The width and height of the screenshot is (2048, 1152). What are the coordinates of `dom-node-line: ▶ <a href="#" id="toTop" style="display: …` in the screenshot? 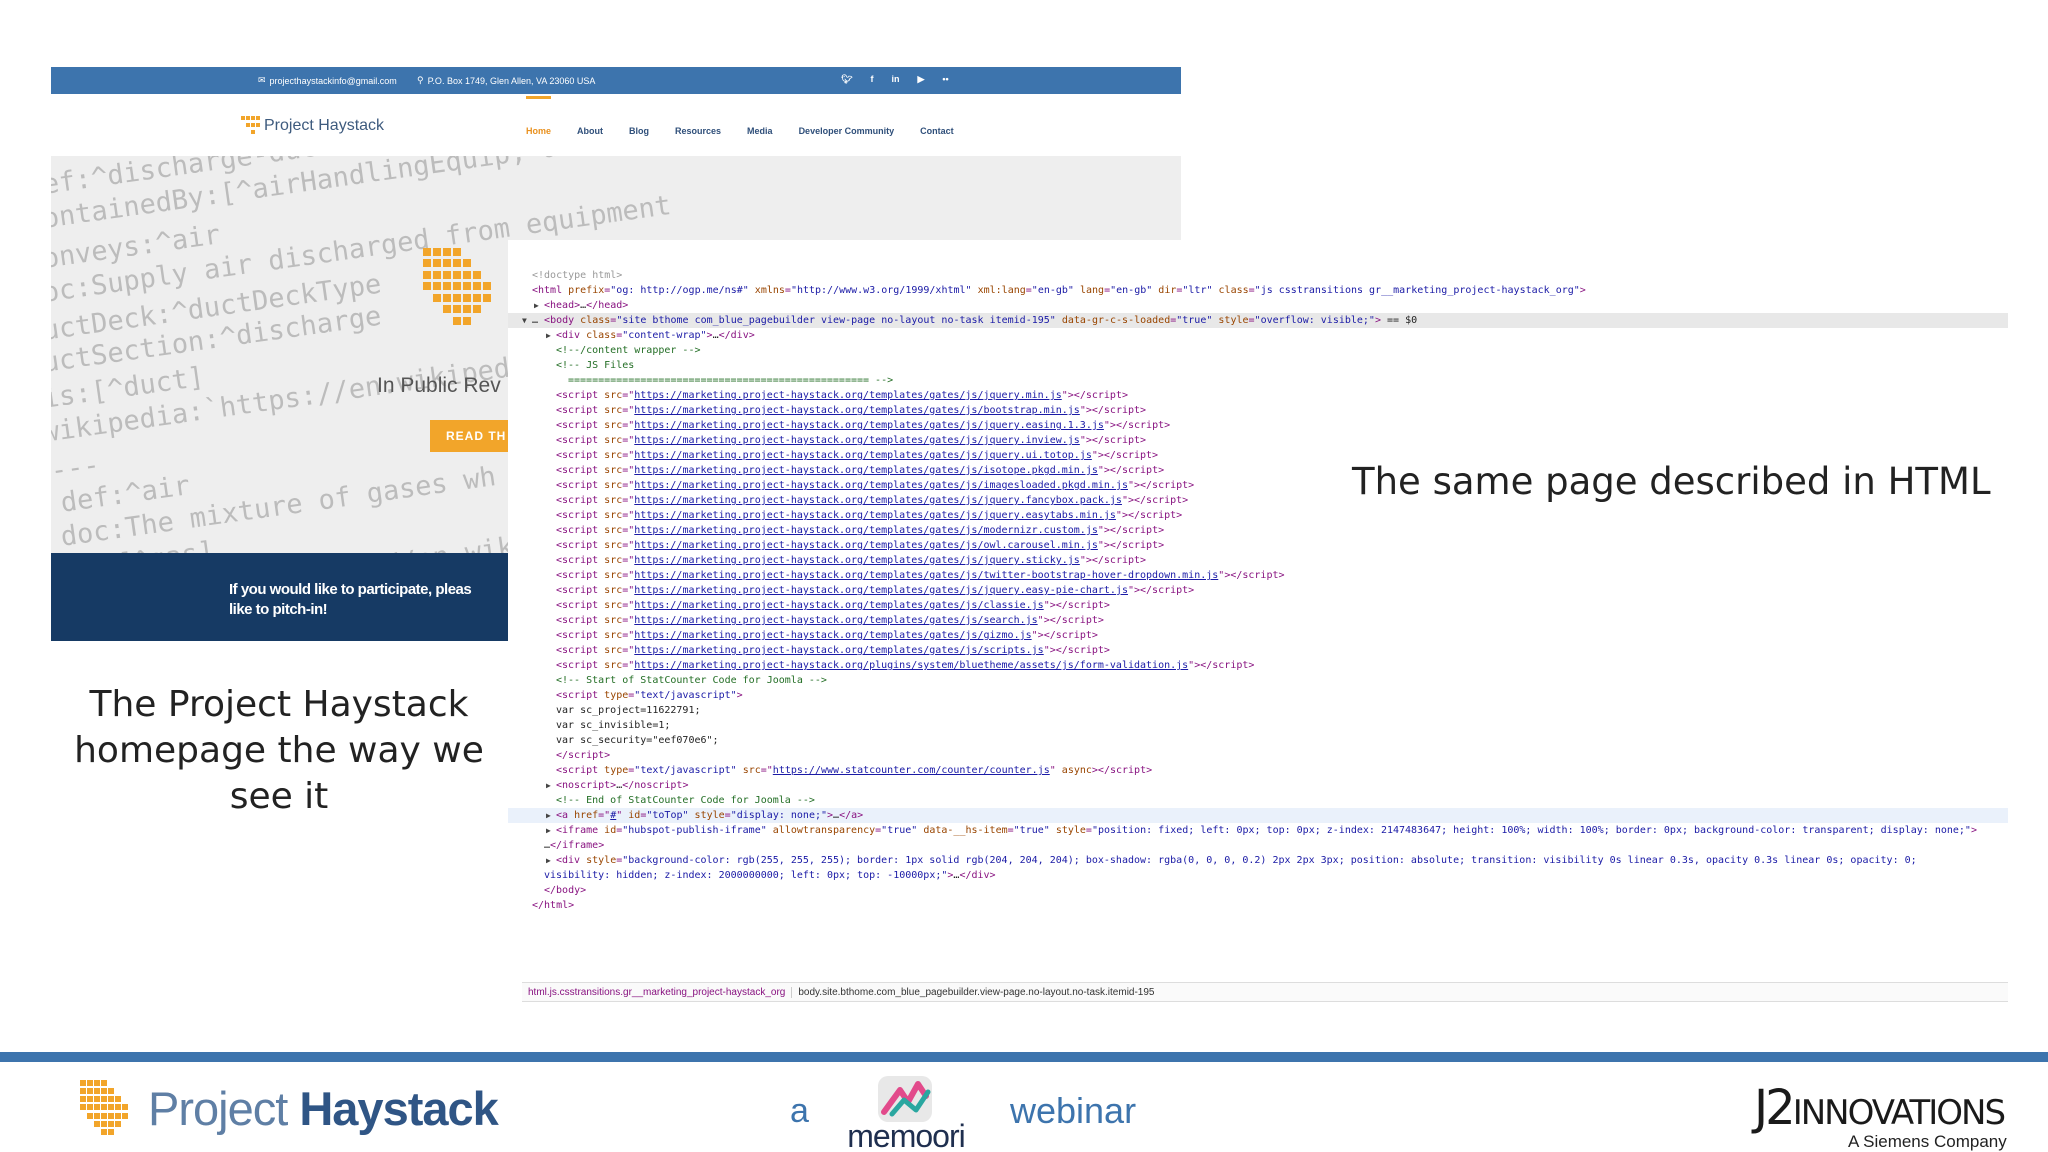 It's located at (1258, 815).